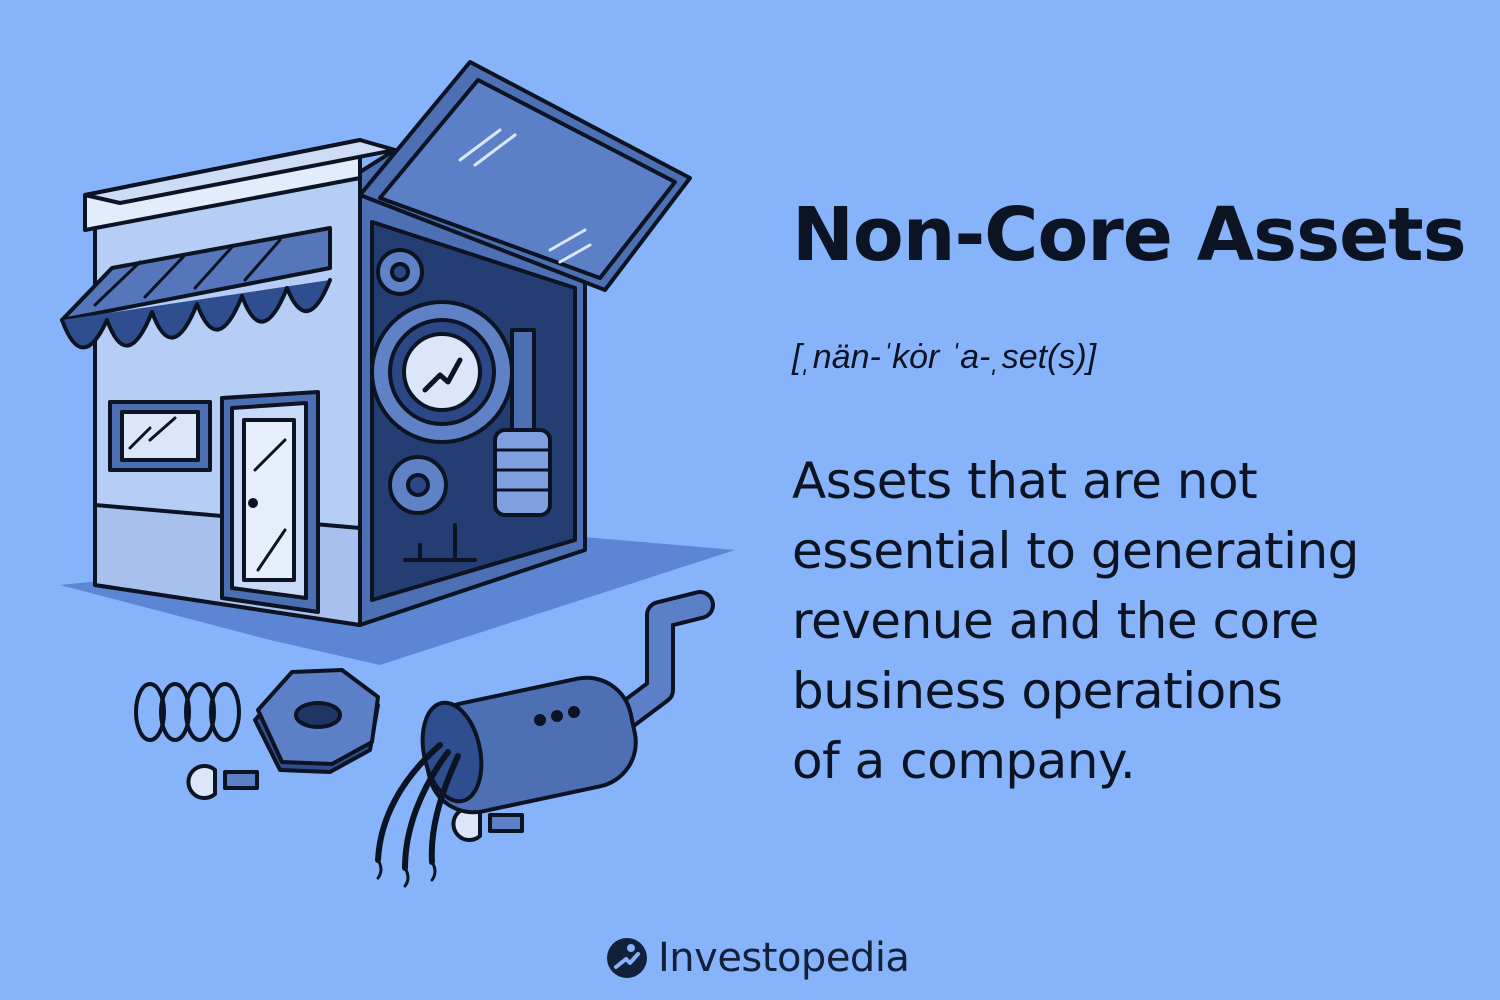 This screenshot has height=1000, width=1500. What do you see at coordinates (1025, 481) in the screenshot?
I see `definition-line: Assets that are not` at bounding box center [1025, 481].